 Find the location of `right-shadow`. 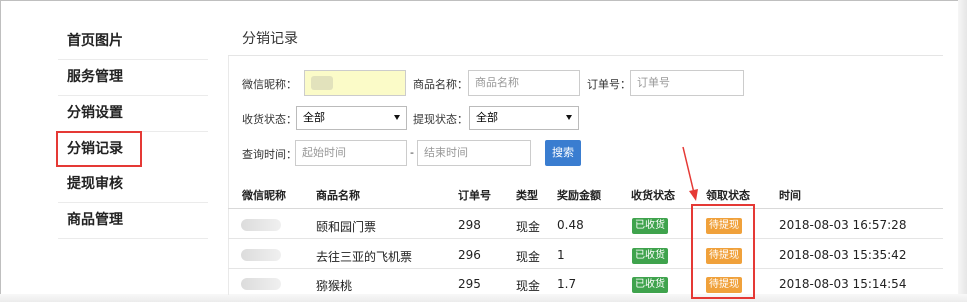

right-shadow is located at coordinates (962, 151).